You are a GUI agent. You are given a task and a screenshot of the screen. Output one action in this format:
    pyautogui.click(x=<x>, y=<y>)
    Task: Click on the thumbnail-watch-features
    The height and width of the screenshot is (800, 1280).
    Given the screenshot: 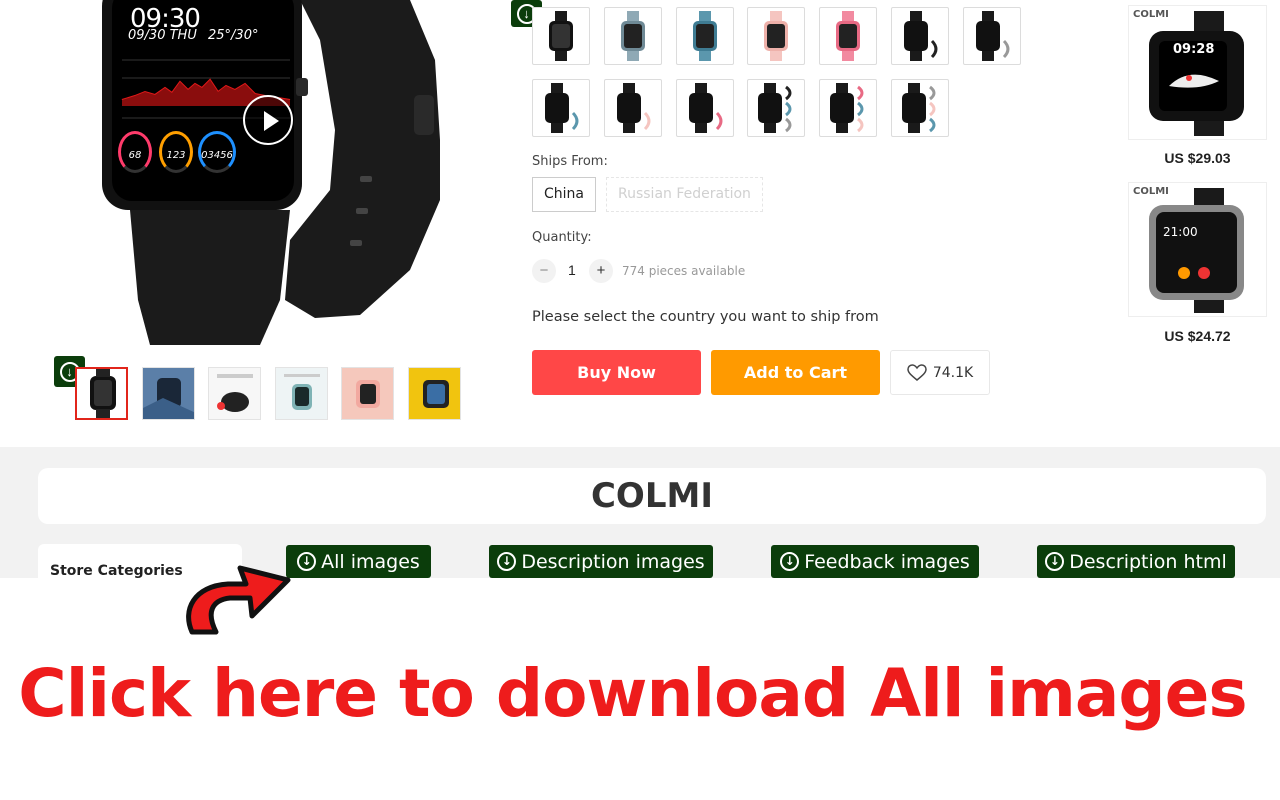 What is the action you would take?
    pyautogui.click(x=234, y=393)
    